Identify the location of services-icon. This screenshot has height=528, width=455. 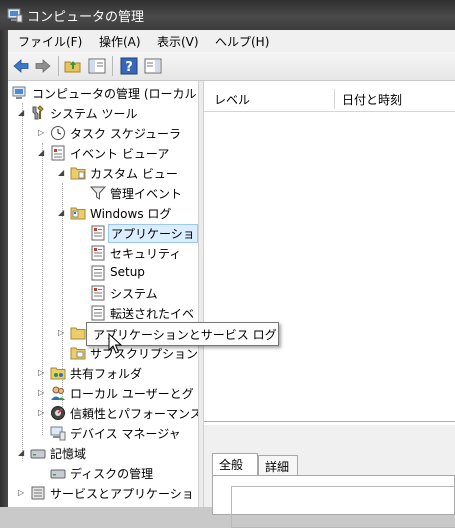
(38, 493).